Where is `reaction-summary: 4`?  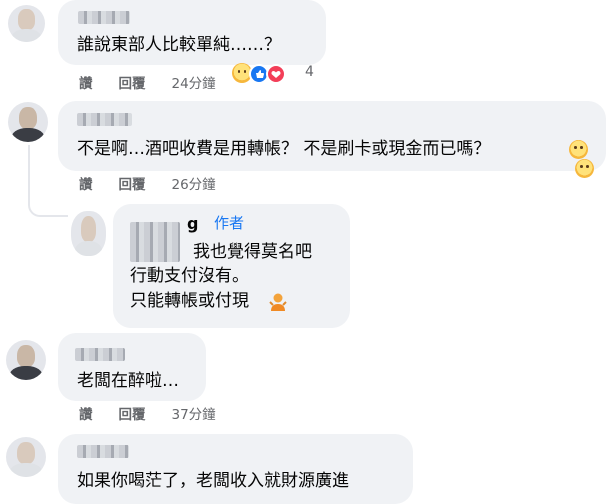
reaction-summary: 4 is located at coordinates (277, 74).